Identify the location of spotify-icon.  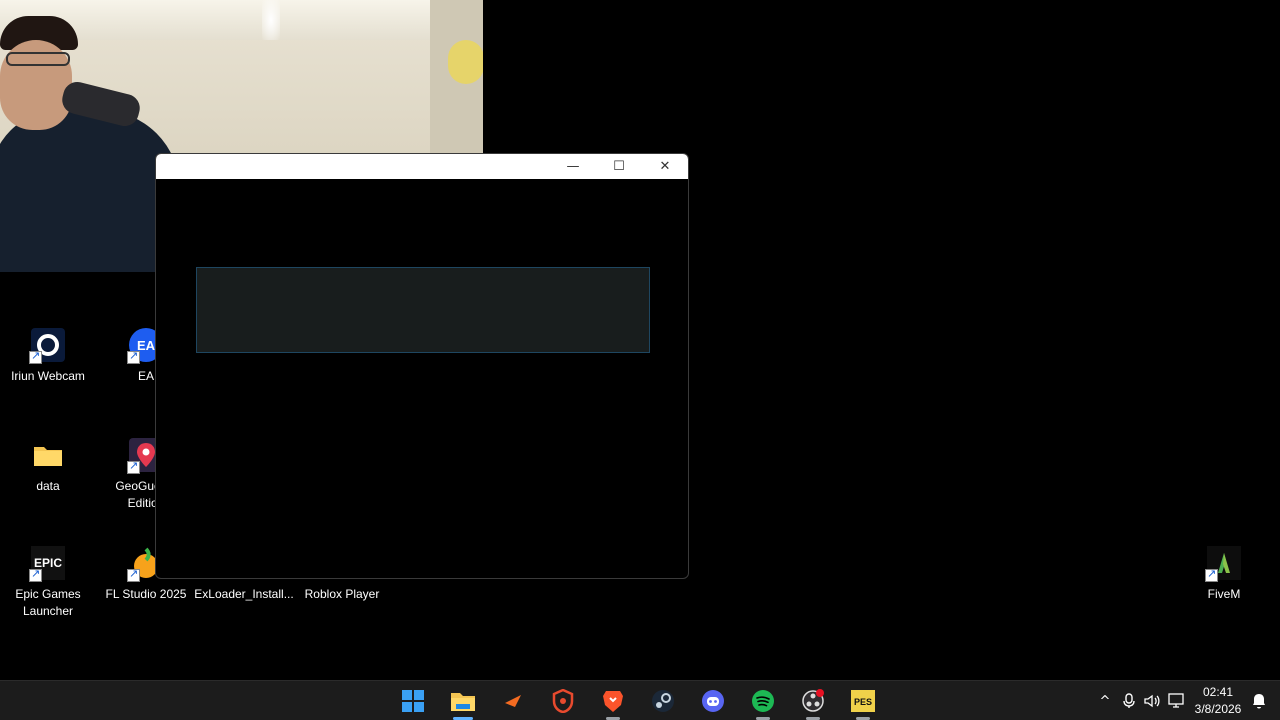
(763, 701).